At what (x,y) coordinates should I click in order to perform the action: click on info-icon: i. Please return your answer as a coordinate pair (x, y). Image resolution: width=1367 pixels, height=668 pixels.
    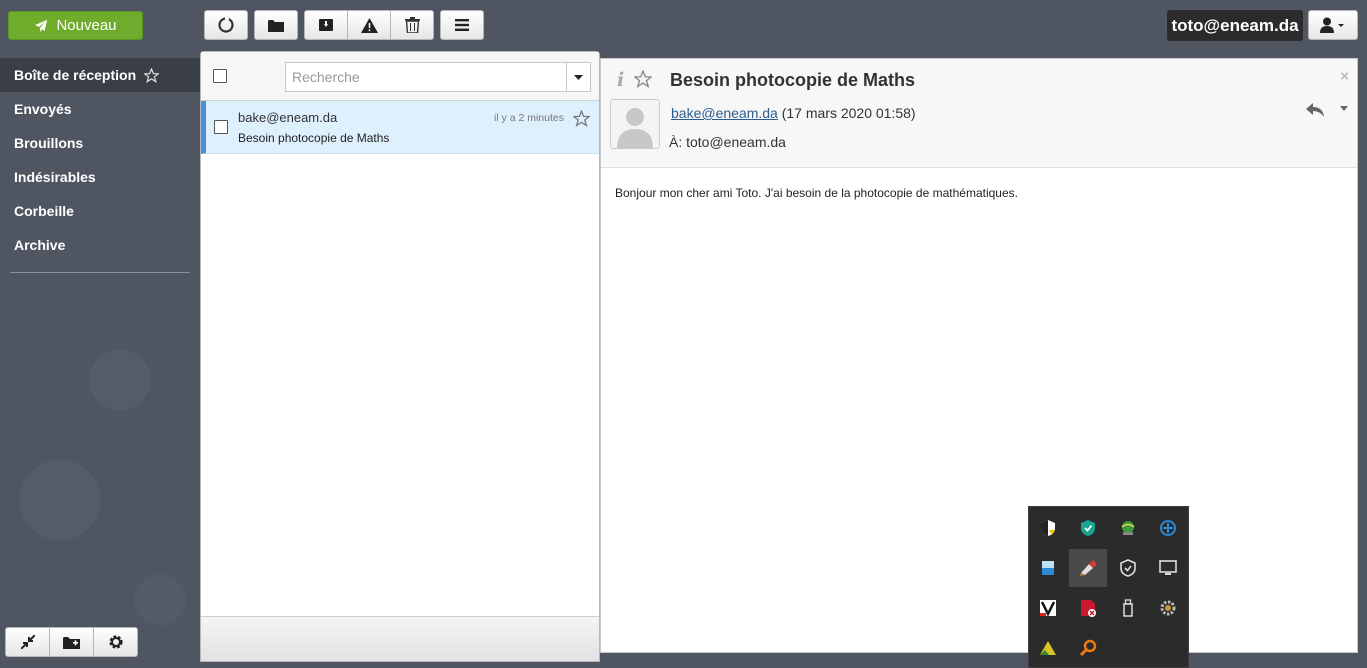
    Looking at the image, I should click on (620, 80).